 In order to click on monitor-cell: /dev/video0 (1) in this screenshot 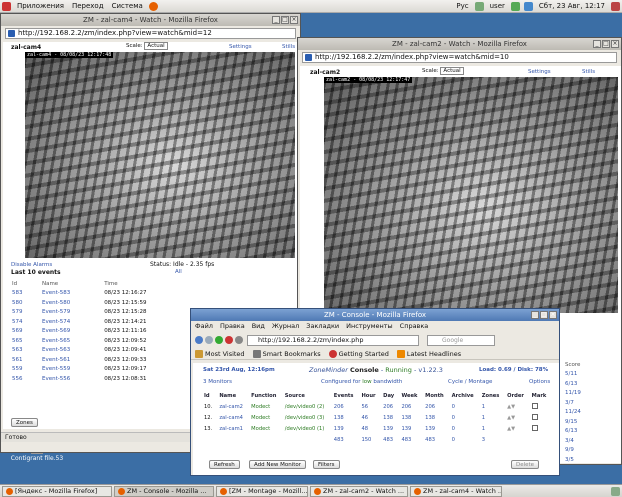, I will do `click(306, 428)`.